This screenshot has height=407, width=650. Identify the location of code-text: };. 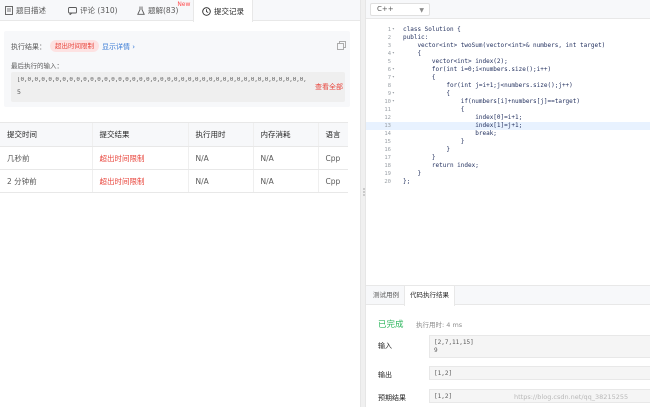
(407, 181).